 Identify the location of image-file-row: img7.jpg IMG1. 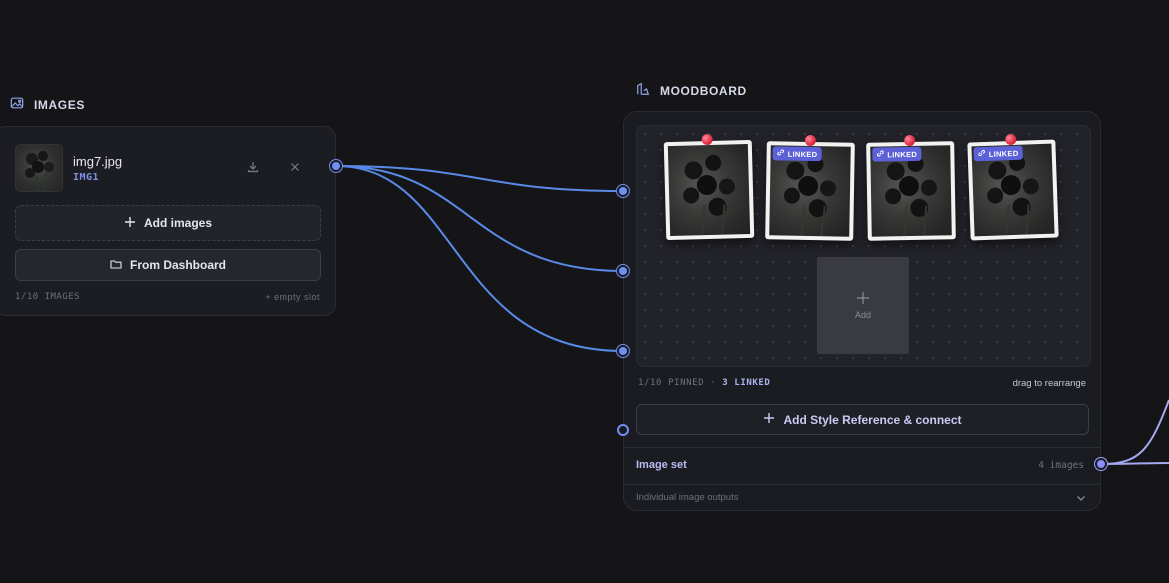
(165, 168).